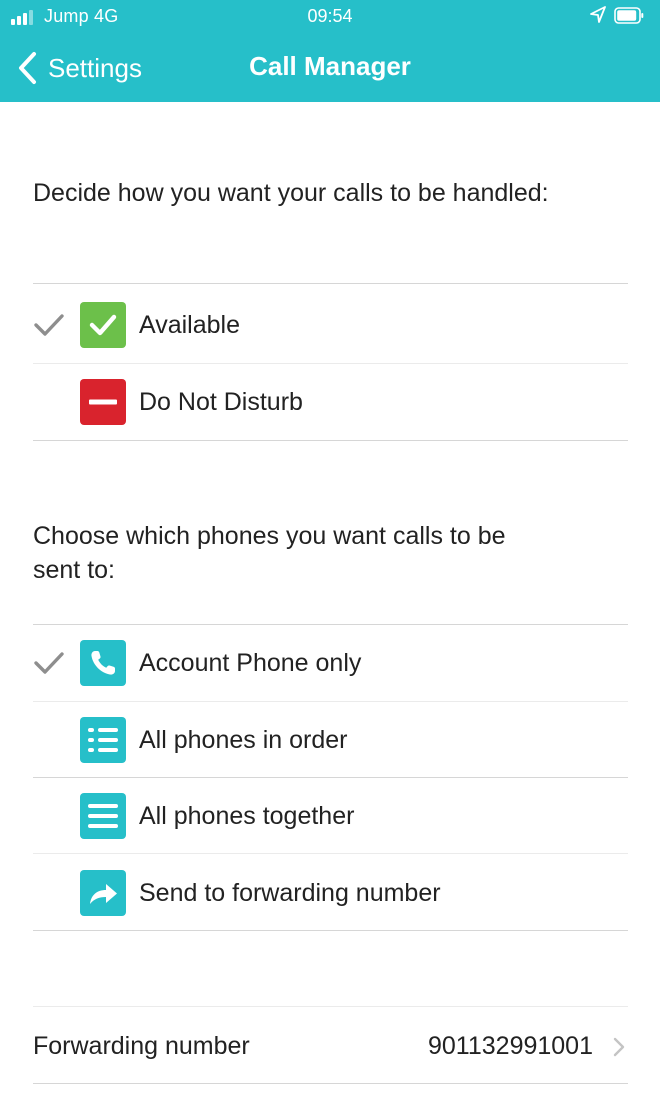 The height and width of the screenshot is (1108, 660). Describe the element at coordinates (103, 325) in the screenshot. I see `check-icon` at that location.